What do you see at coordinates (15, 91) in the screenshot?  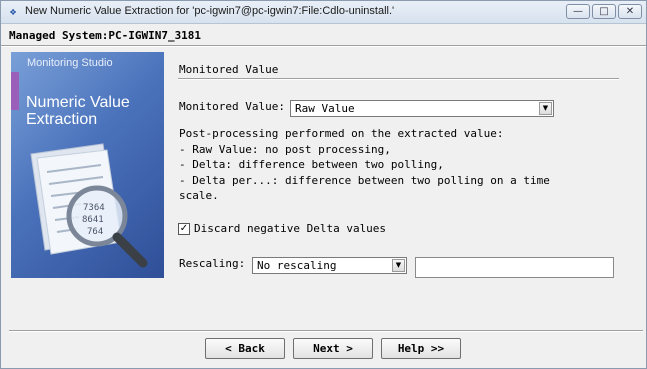 I see `side-accent-bar` at bounding box center [15, 91].